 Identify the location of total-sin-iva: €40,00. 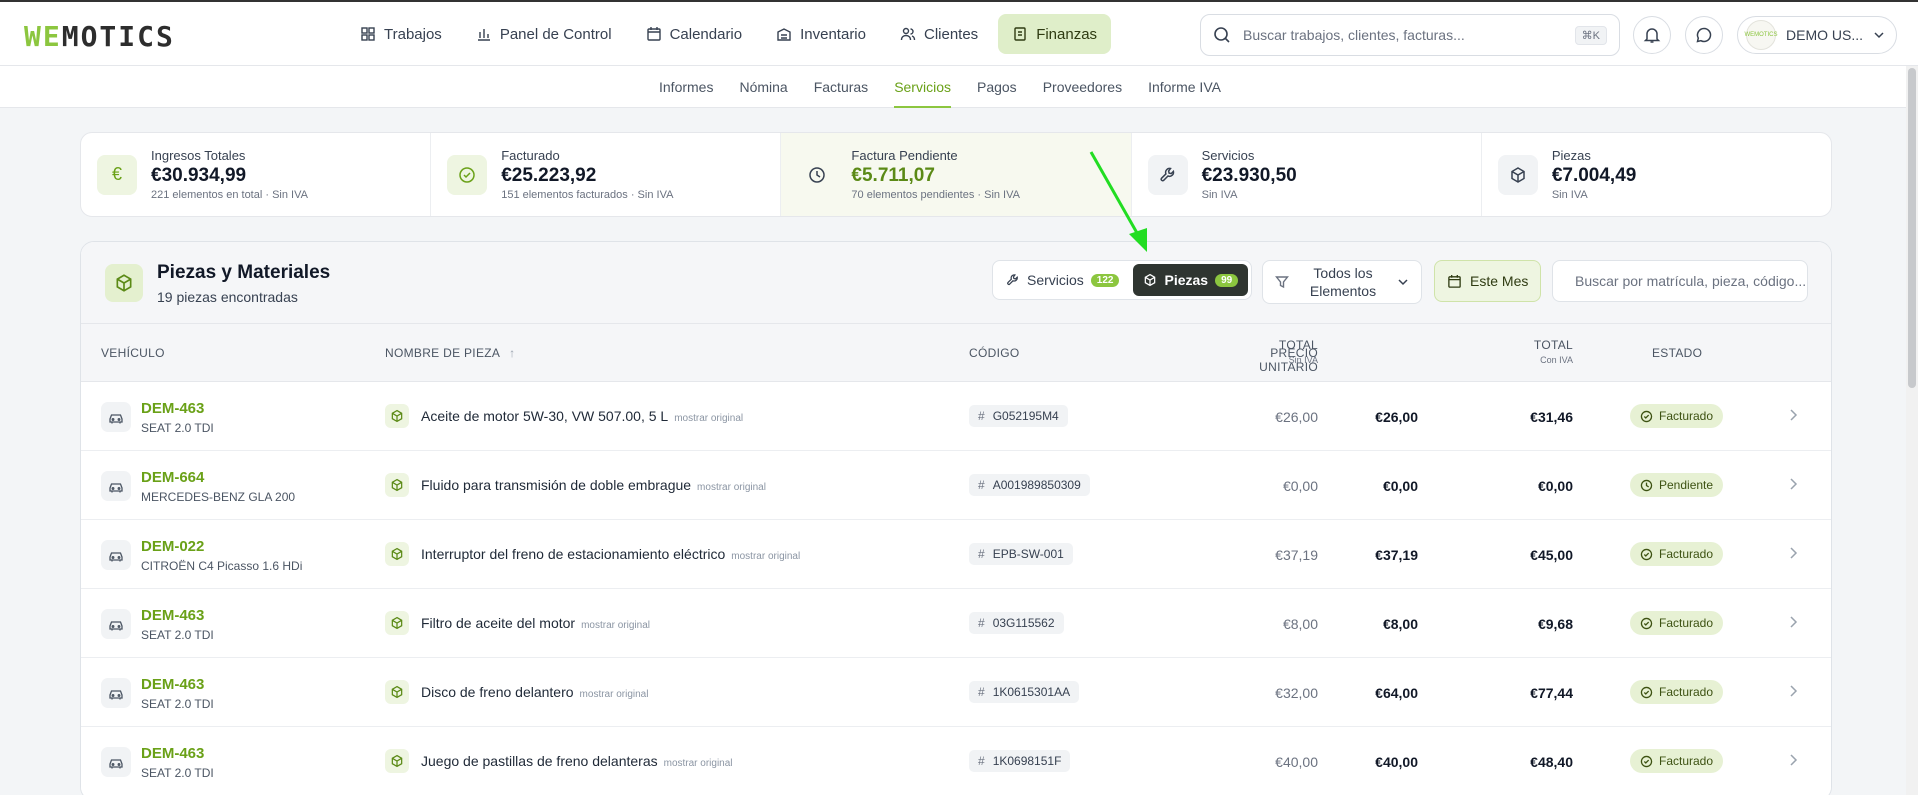
(1396, 762).